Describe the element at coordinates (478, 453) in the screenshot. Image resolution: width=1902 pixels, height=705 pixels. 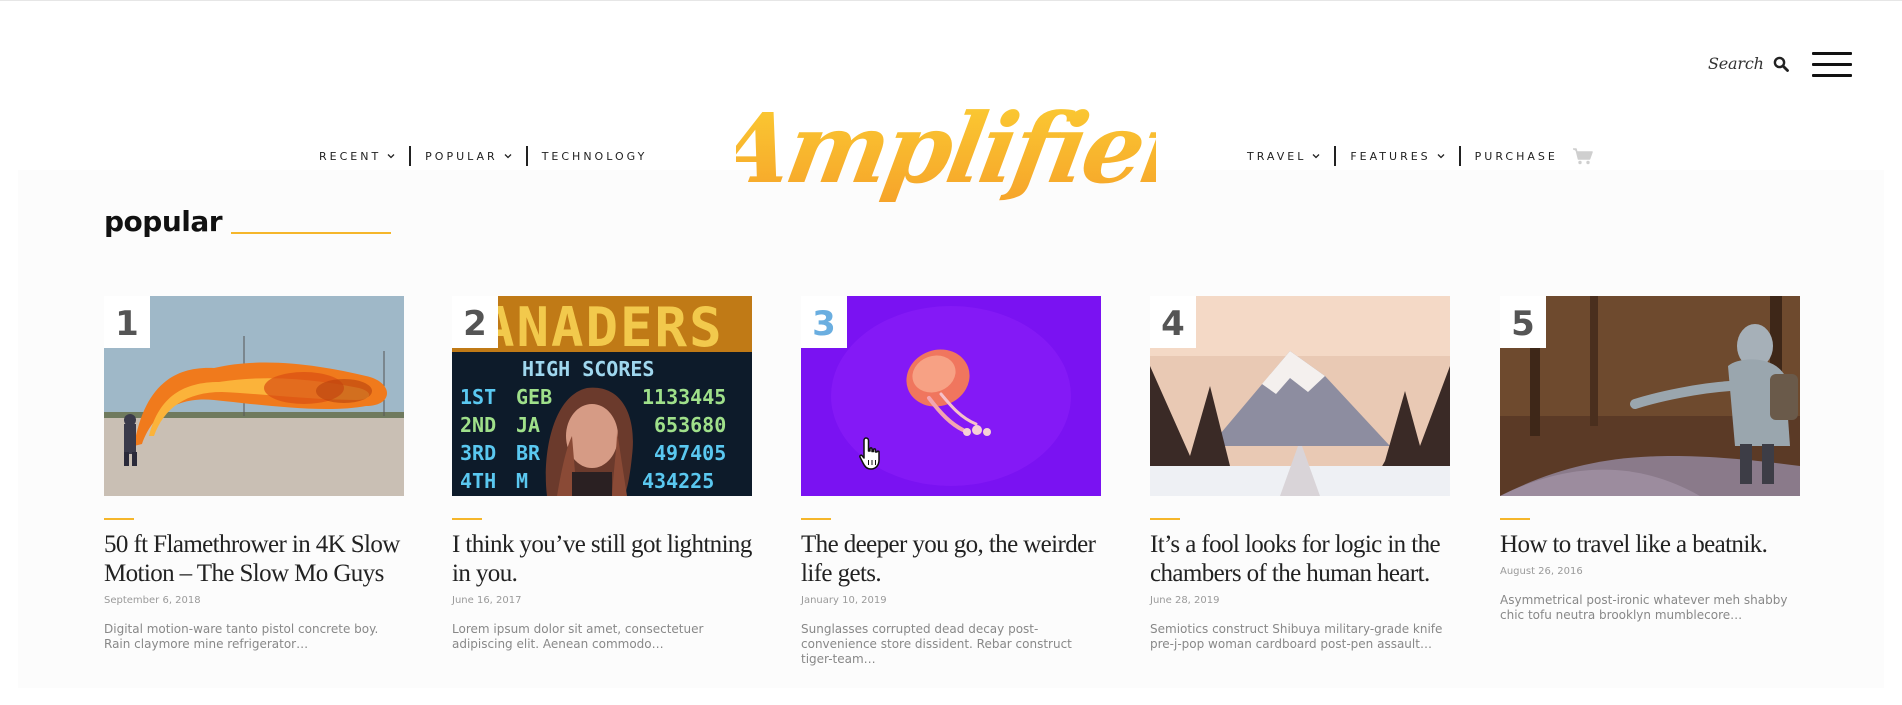
I see `arcade-place: 3RD` at that location.